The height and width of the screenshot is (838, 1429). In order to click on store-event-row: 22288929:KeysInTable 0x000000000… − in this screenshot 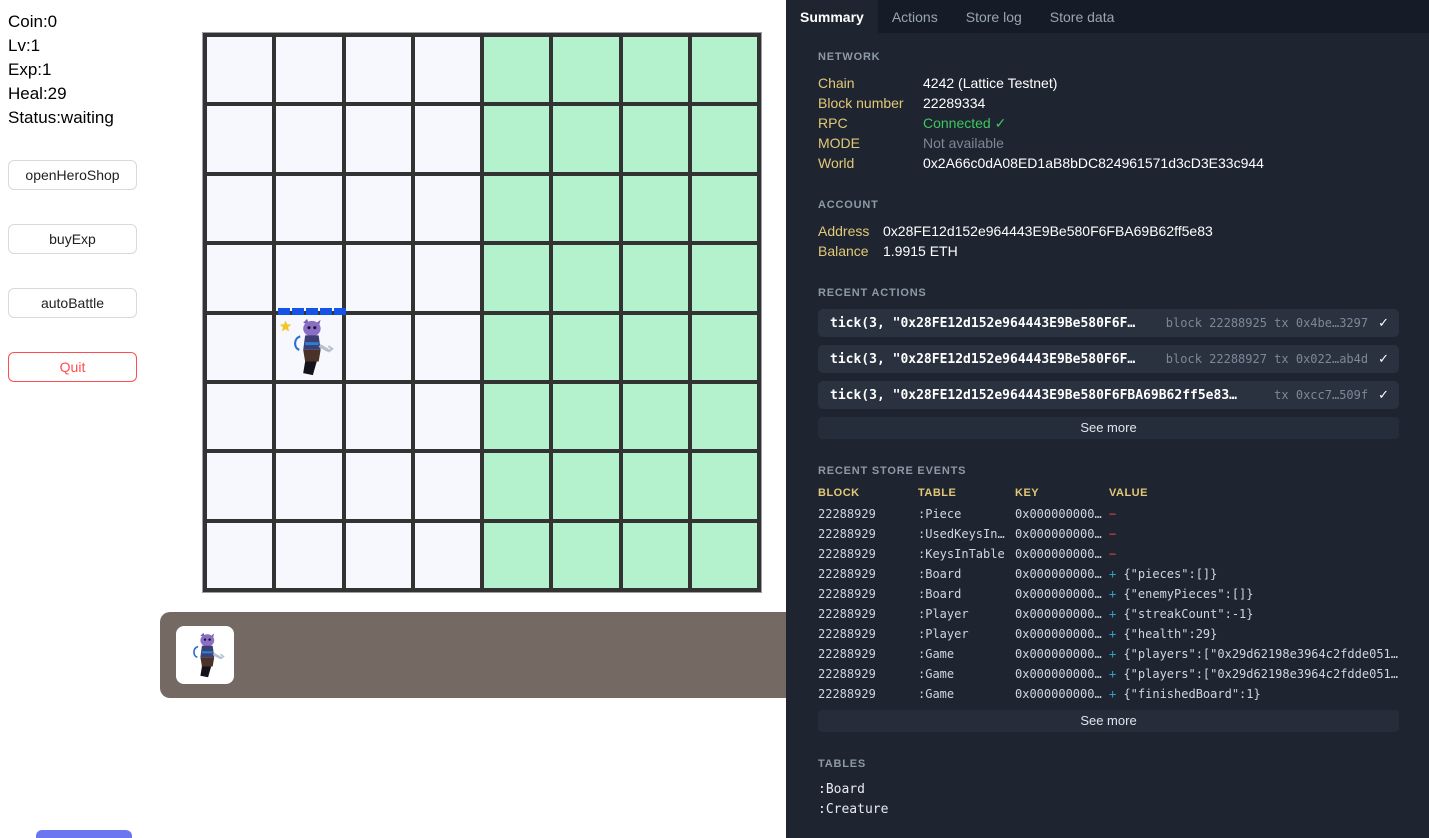, I will do `click(1108, 554)`.